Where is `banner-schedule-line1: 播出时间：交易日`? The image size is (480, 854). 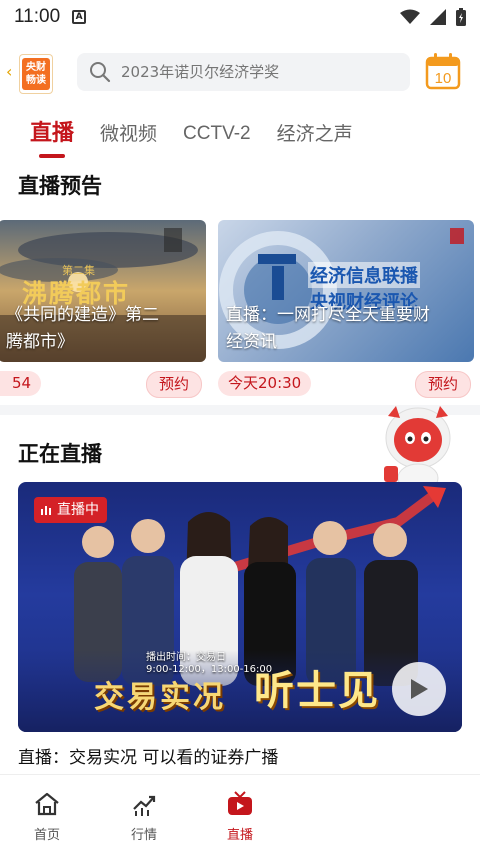 banner-schedule-line1: 播出时间：交易日 is located at coordinates (186, 657).